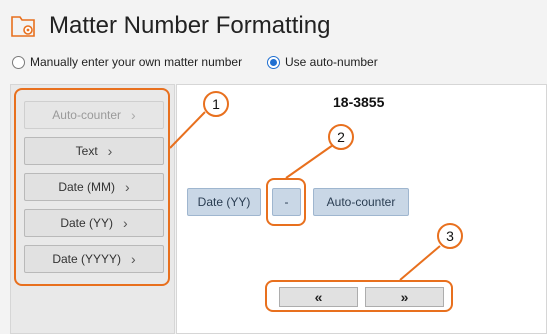  Describe the element at coordinates (359, 102) in the screenshot. I see `matter-number-preview: 18-3855` at that location.